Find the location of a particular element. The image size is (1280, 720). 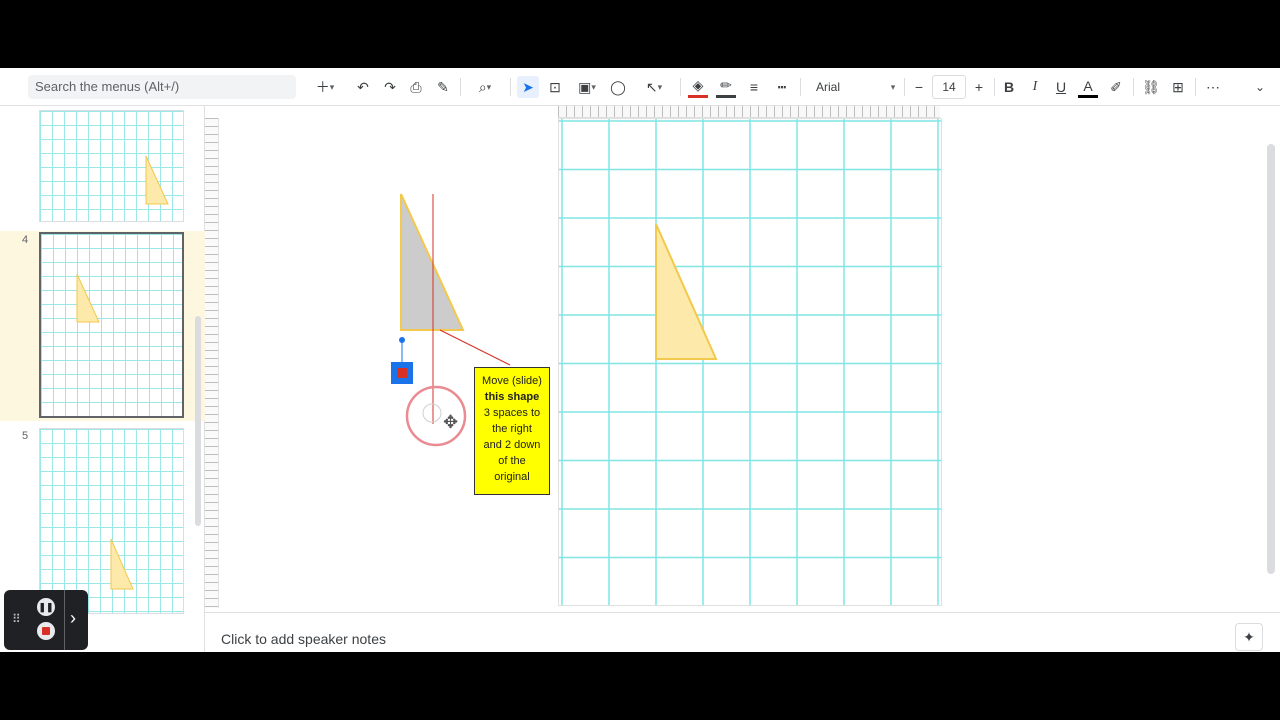

text-color-icon: A is located at coordinates (1088, 87).